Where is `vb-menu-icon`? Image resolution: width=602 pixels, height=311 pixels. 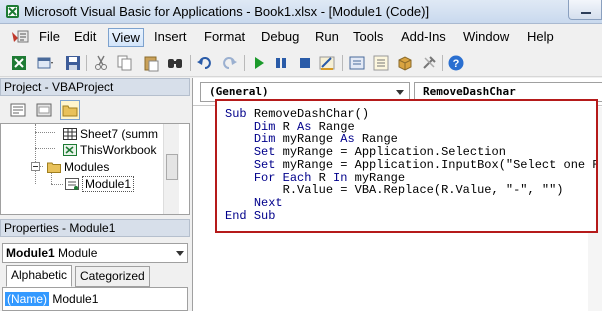
vb-menu-icon is located at coordinates (20, 37).